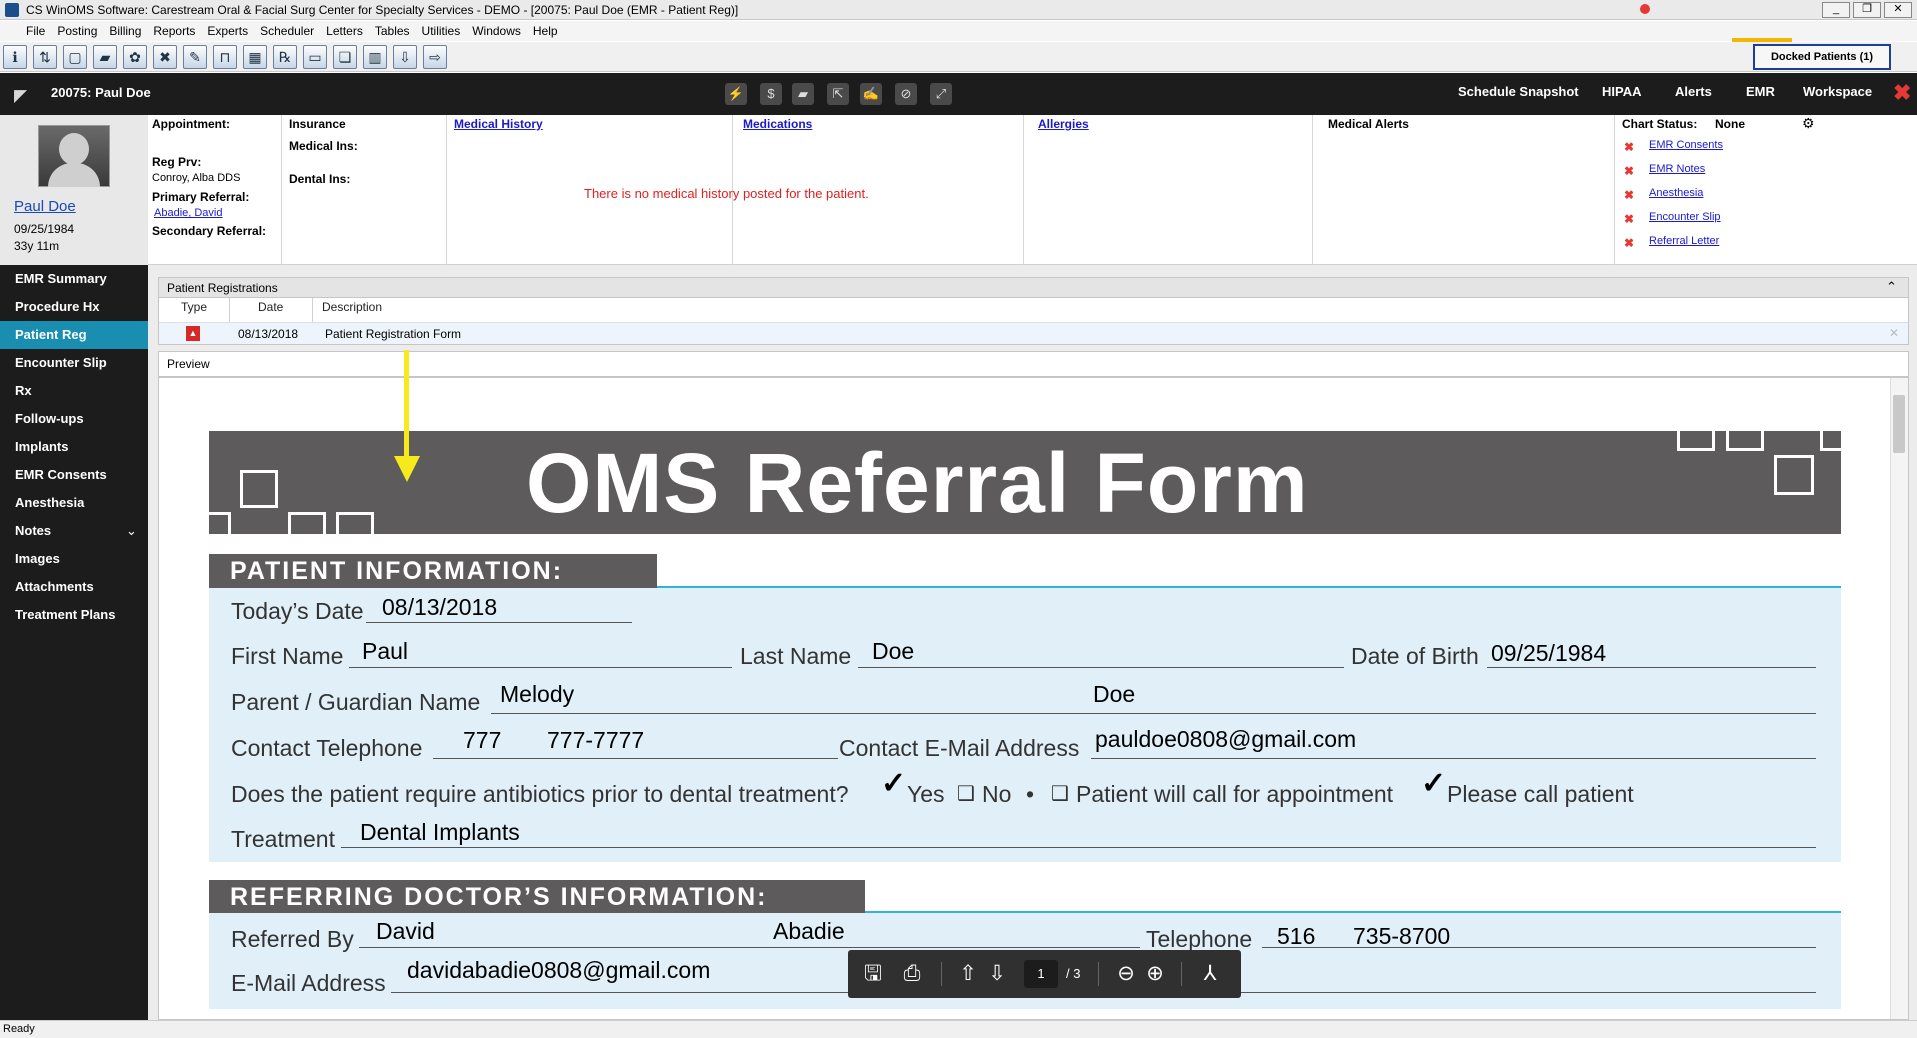  What do you see at coordinates (1063, 124) in the screenshot?
I see `allergies-link: Allergies` at bounding box center [1063, 124].